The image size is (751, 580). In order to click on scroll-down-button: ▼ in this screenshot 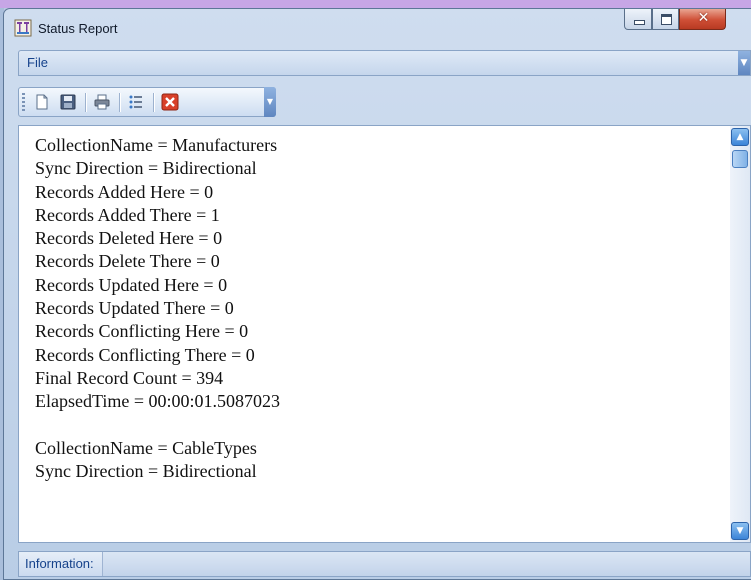, I will do `click(740, 531)`.